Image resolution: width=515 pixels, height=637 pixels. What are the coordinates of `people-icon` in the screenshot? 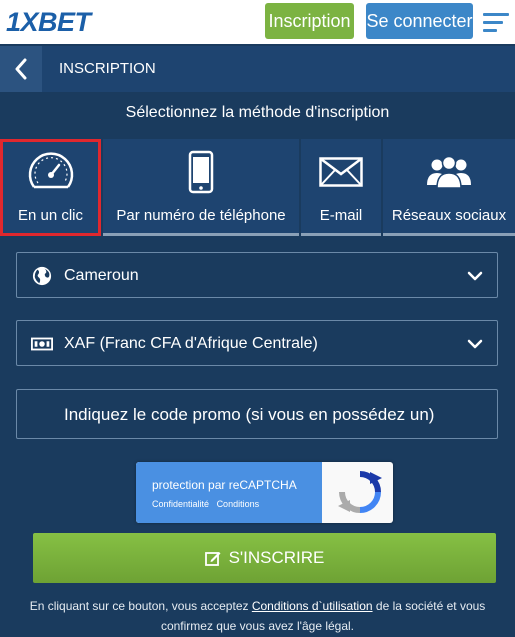 It's located at (449, 172).